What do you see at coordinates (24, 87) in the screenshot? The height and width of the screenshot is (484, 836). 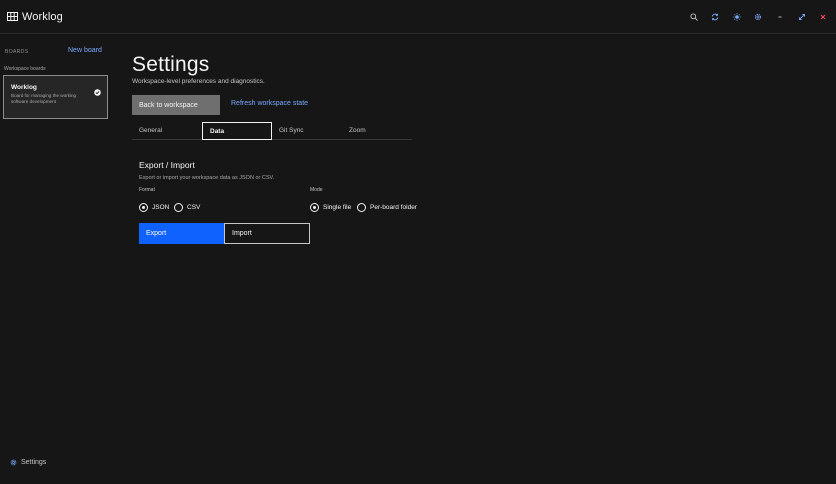 I see `board-title: Worklog` at bounding box center [24, 87].